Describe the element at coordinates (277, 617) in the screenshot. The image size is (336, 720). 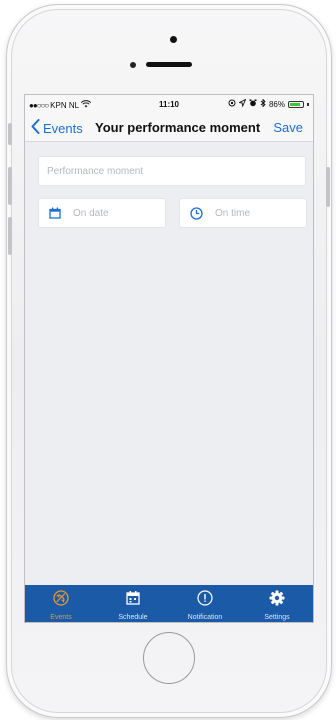
I see `tab-settings-label: Settings` at that location.